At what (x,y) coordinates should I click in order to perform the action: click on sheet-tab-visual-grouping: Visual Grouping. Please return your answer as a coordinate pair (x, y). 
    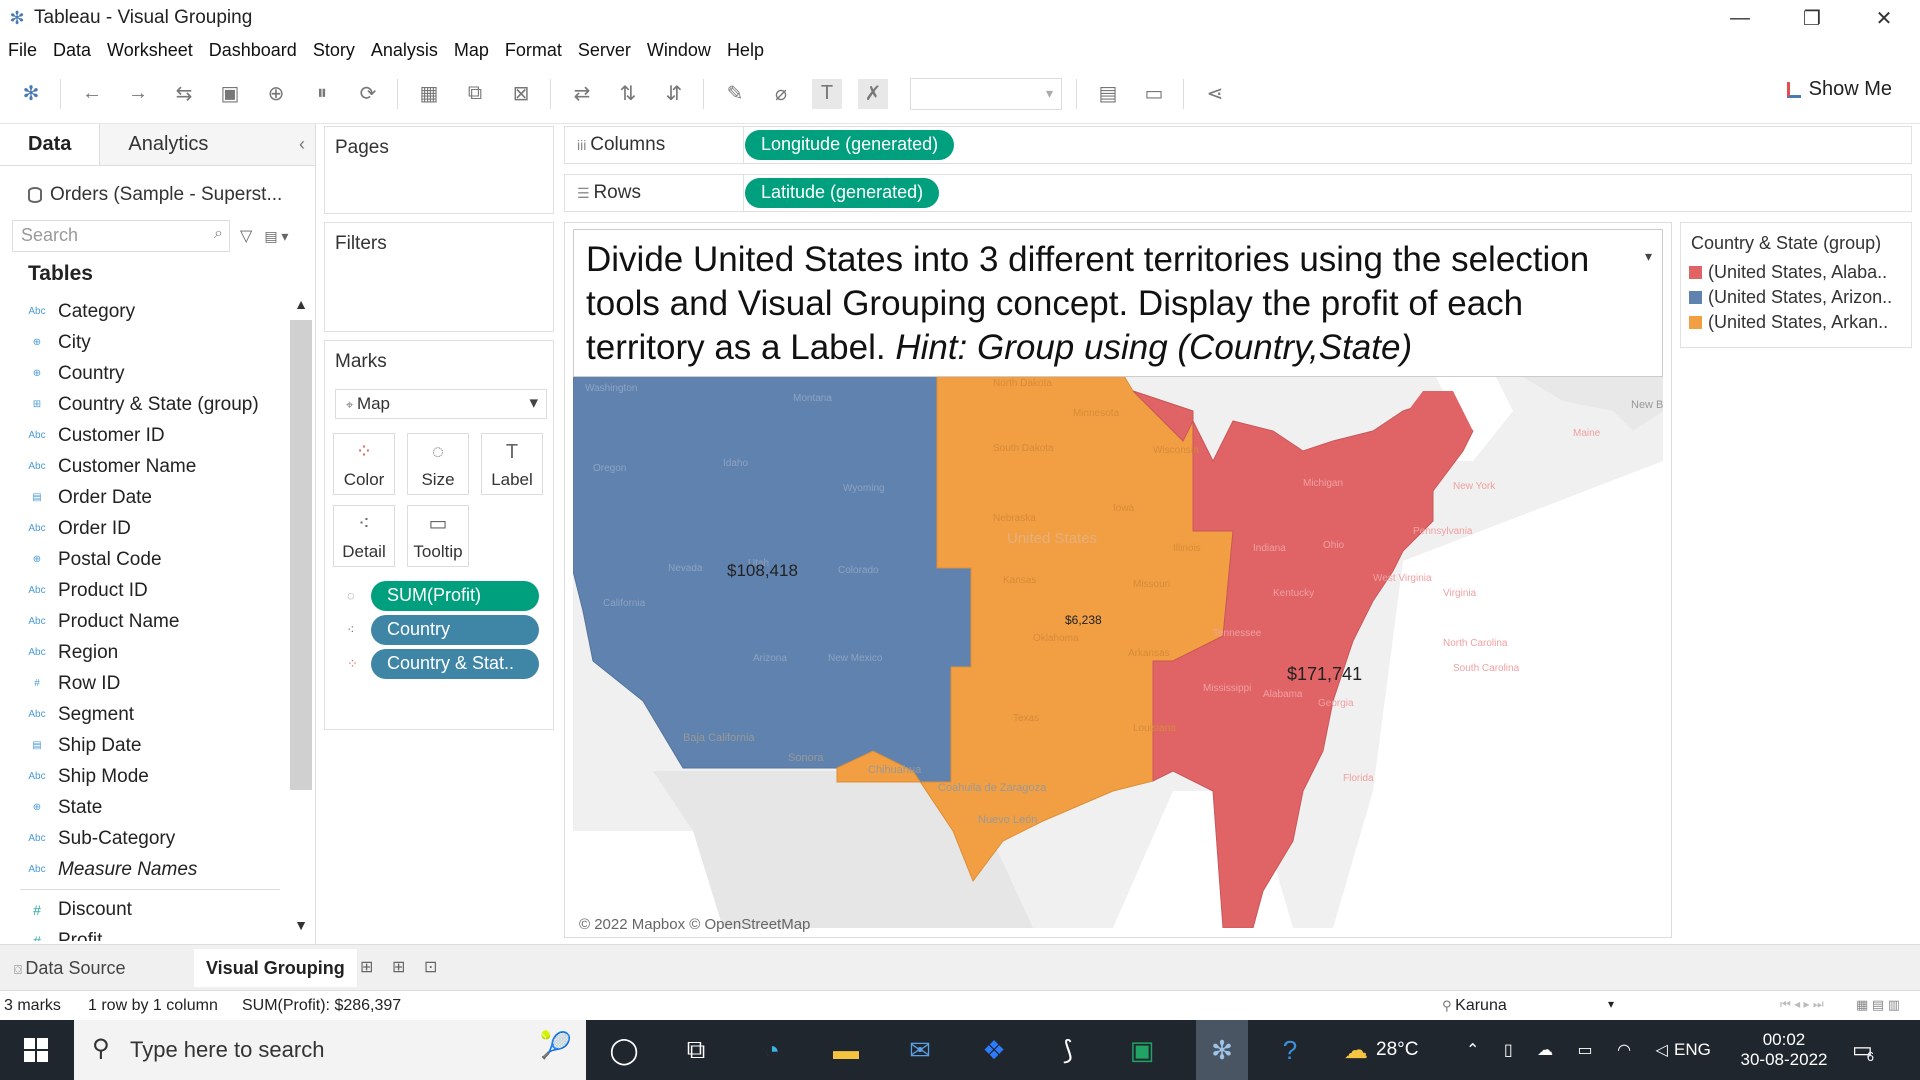
    Looking at the image, I should click on (275, 968).